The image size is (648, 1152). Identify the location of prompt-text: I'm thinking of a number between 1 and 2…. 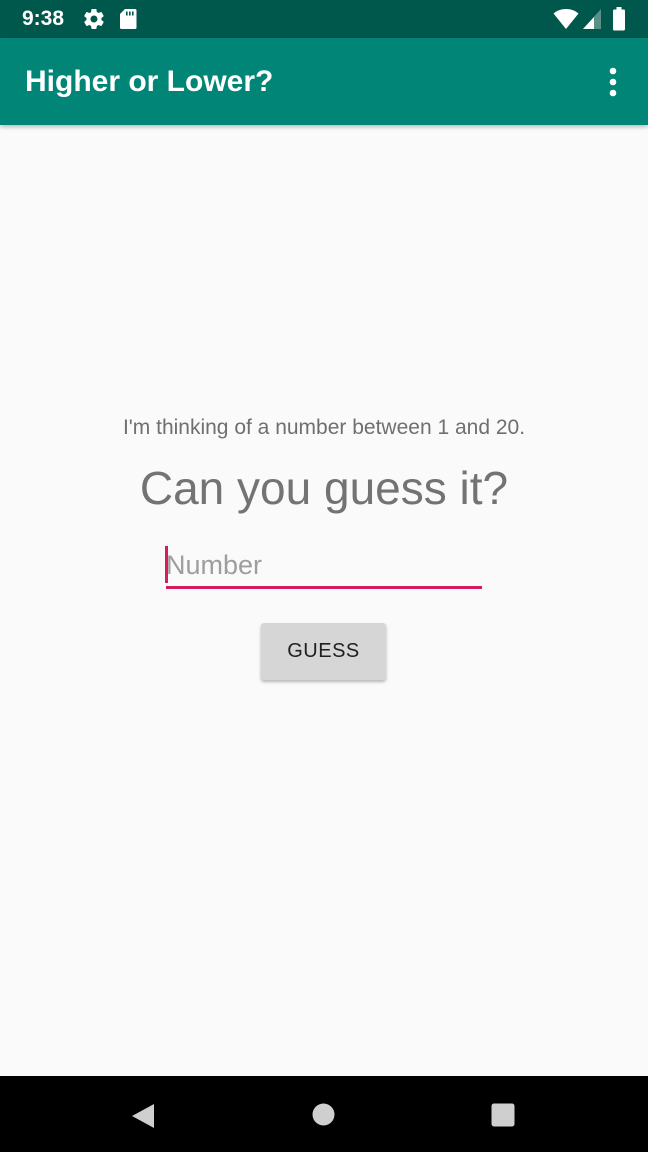
(324, 427).